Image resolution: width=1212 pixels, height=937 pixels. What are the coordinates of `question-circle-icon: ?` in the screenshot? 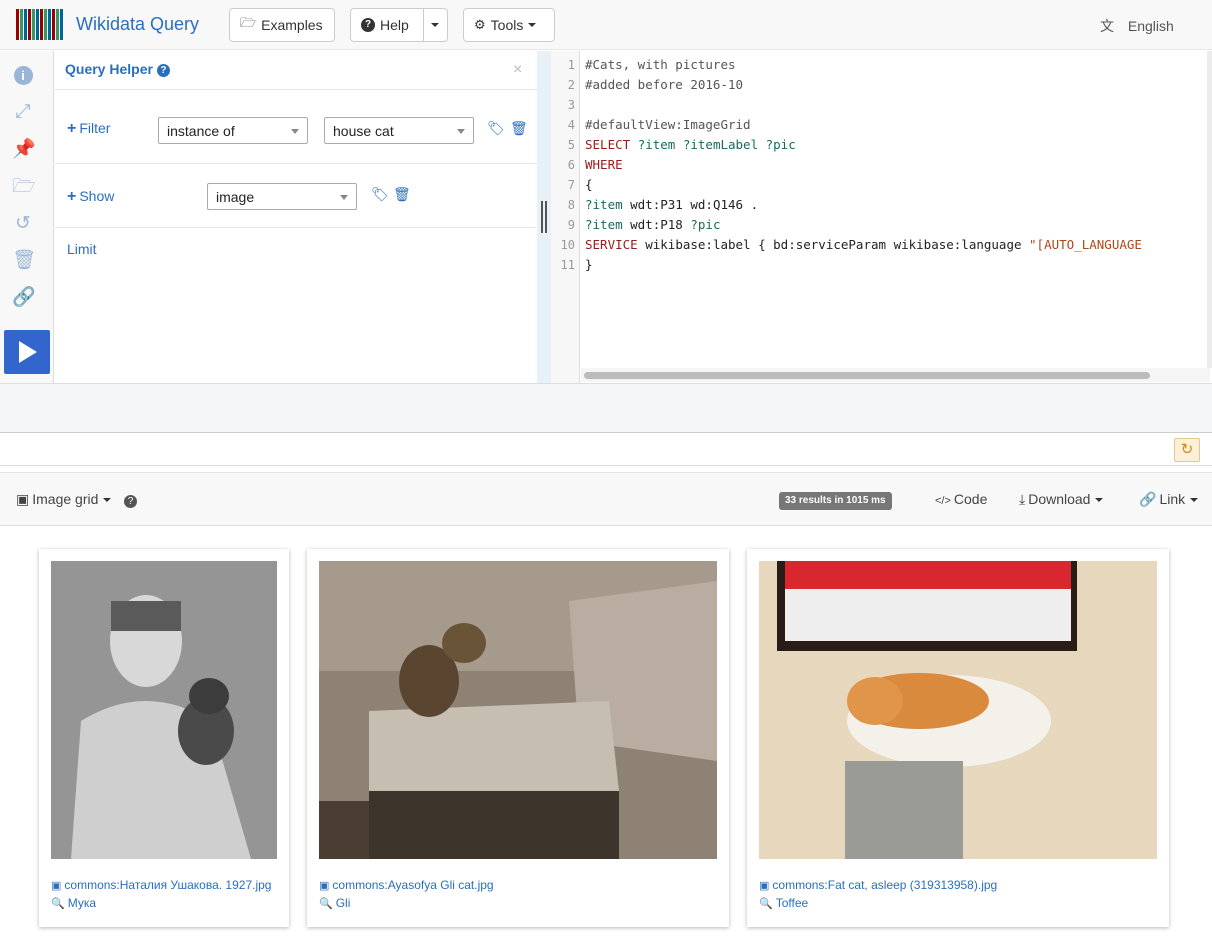 It's located at (368, 25).